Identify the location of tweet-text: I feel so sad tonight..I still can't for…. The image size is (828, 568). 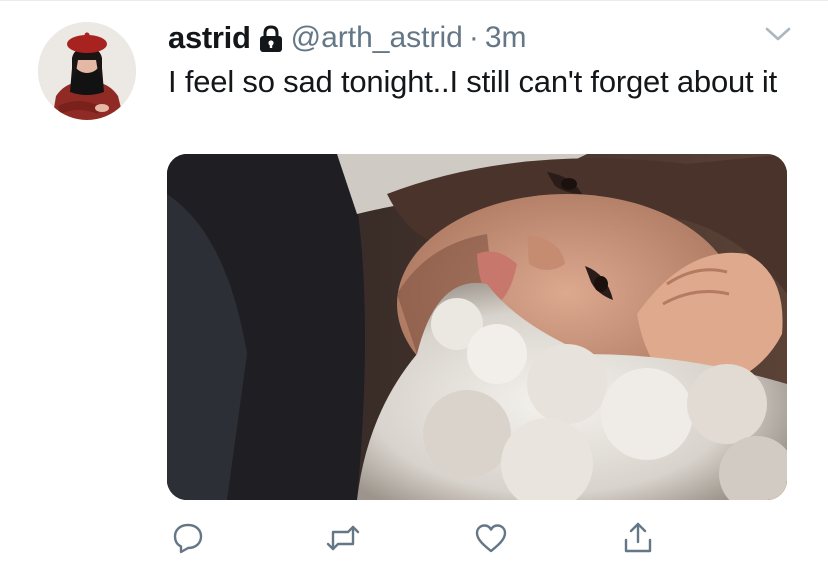
(472, 81).